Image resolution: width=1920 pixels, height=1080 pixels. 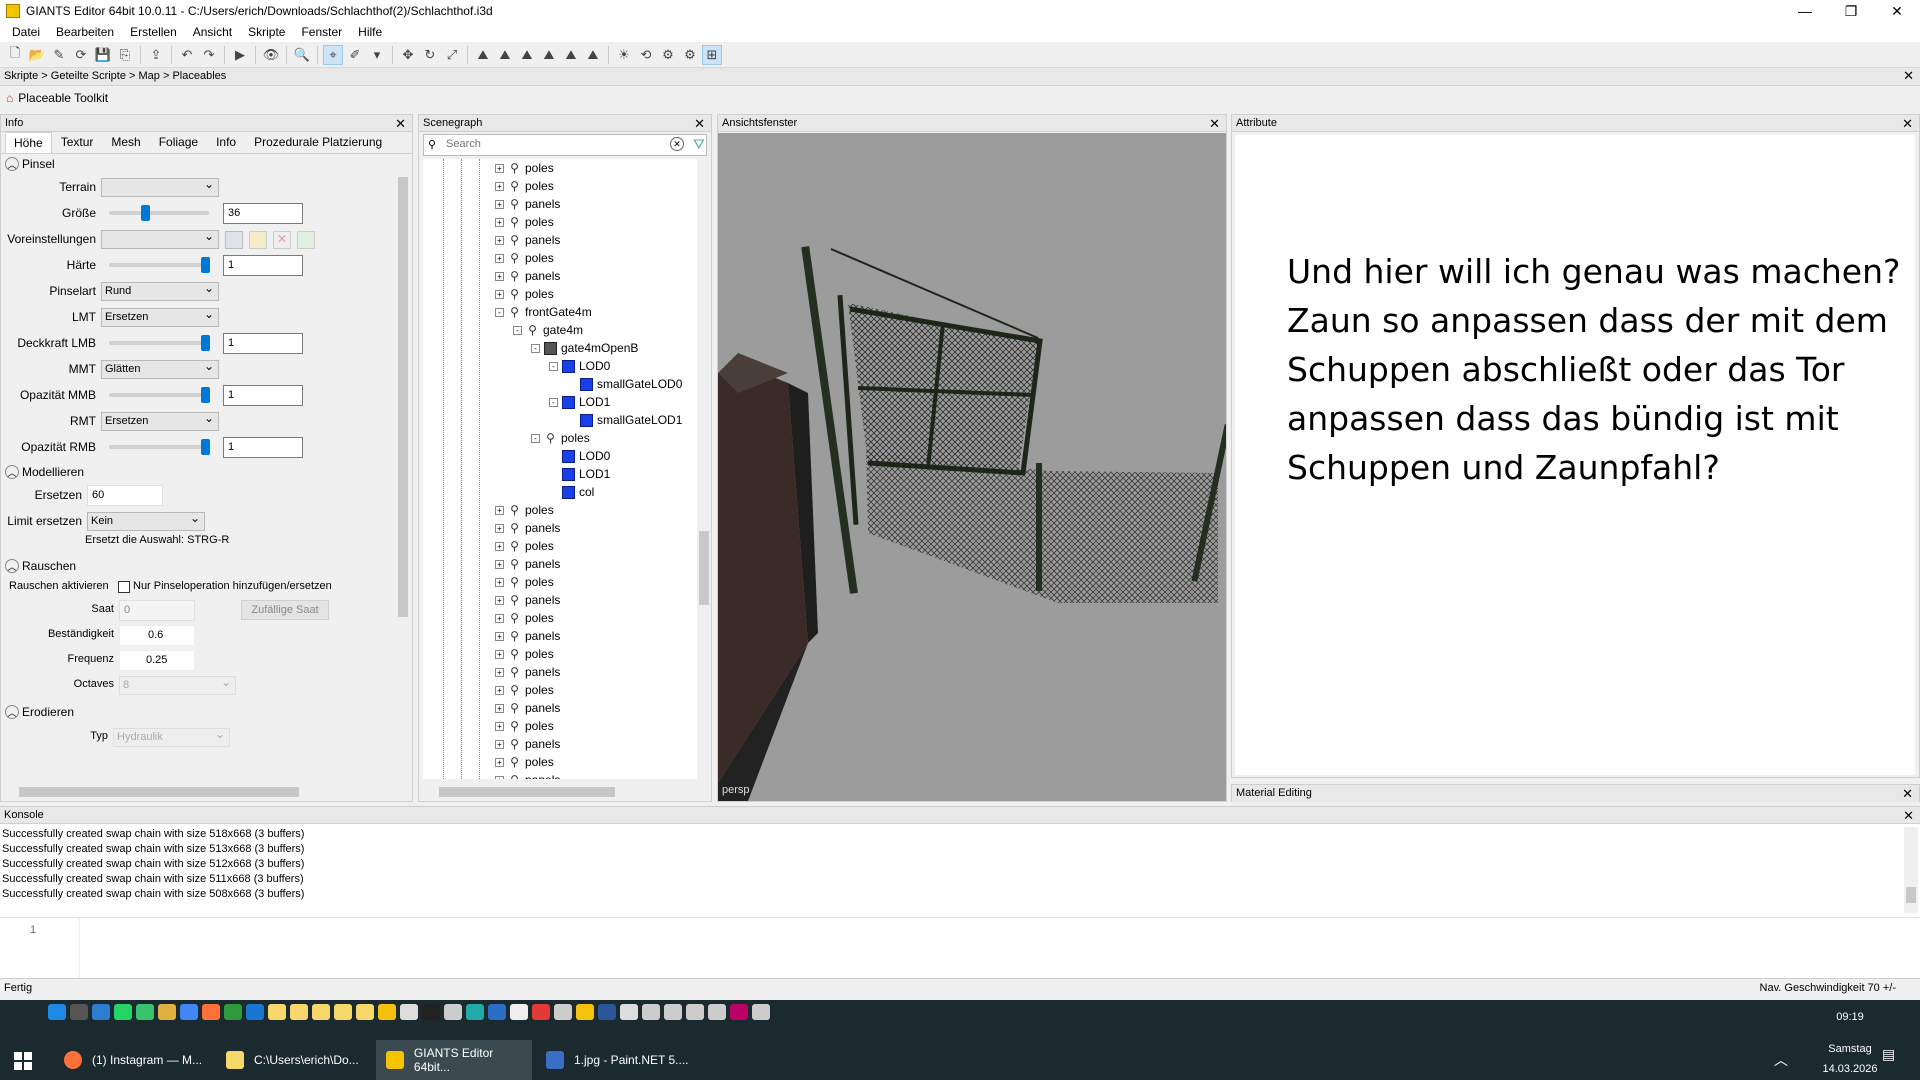 What do you see at coordinates (159, 447) in the screenshot?
I see `opazitaet-rmb-slider` at bounding box center [159, 447].